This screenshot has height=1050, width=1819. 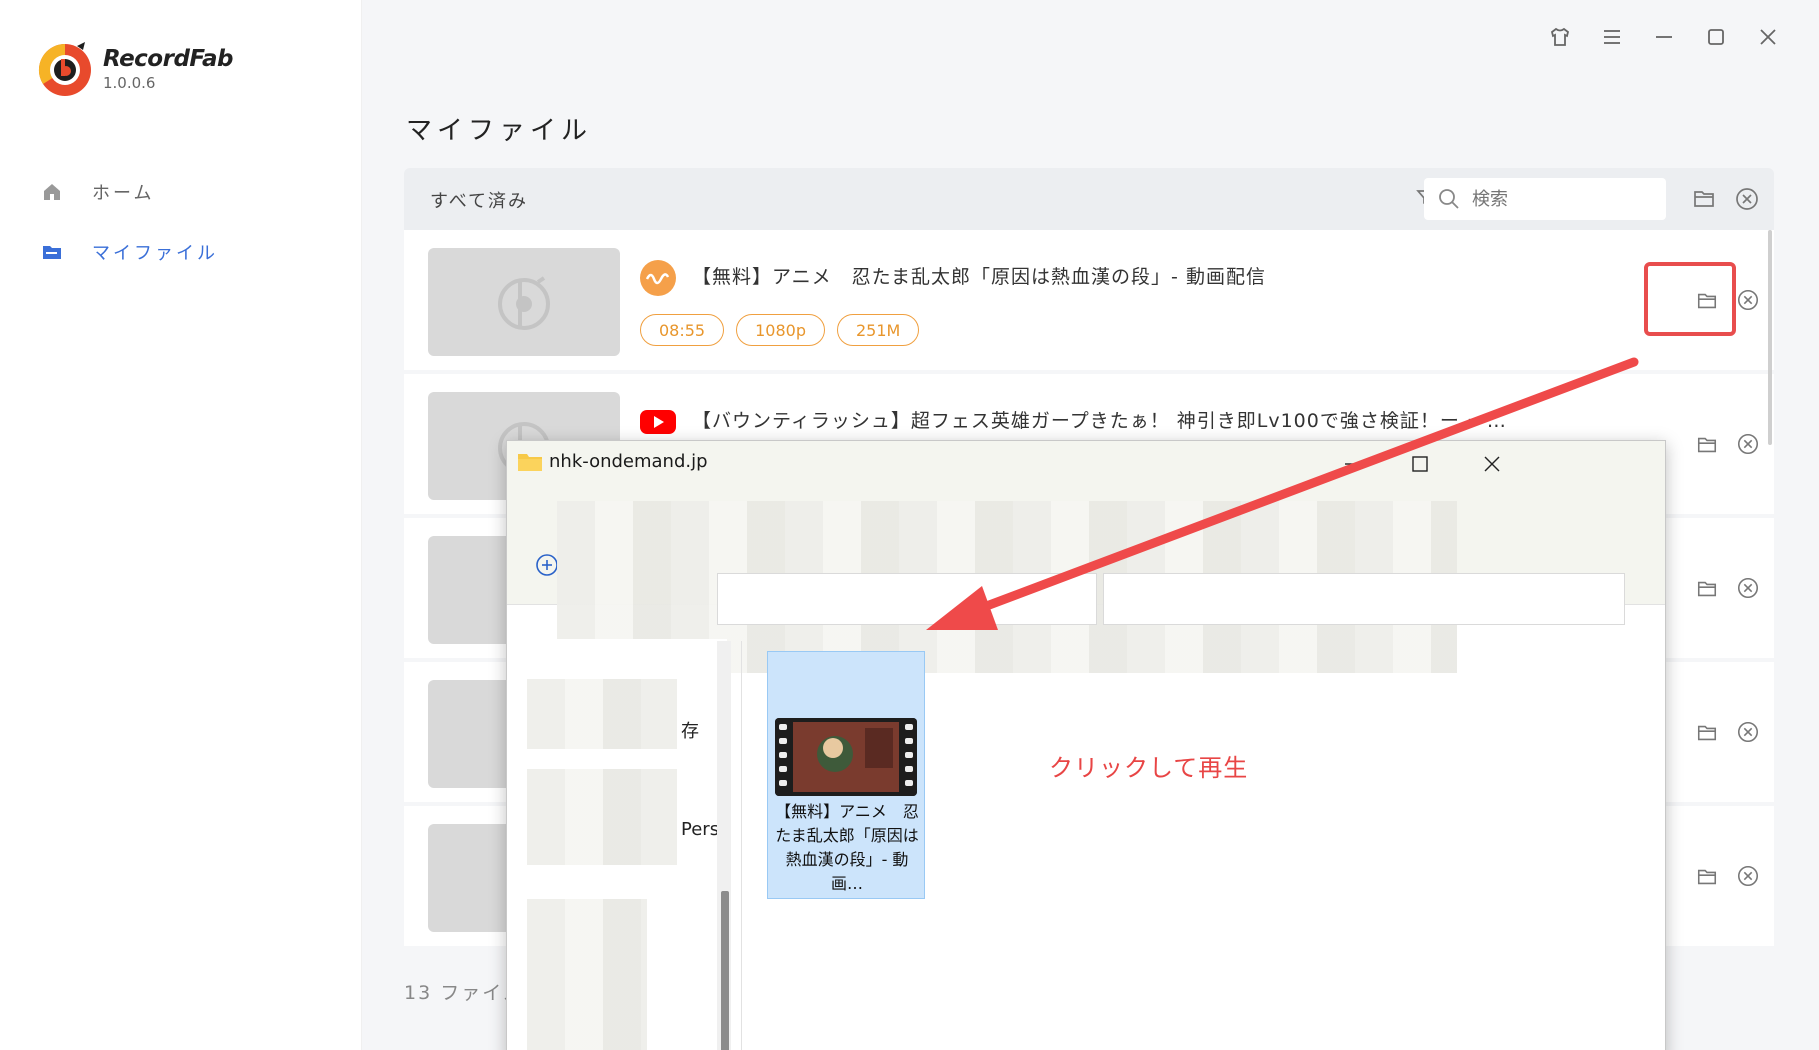 I want to click on home-icon, so click(x=52, y=192).